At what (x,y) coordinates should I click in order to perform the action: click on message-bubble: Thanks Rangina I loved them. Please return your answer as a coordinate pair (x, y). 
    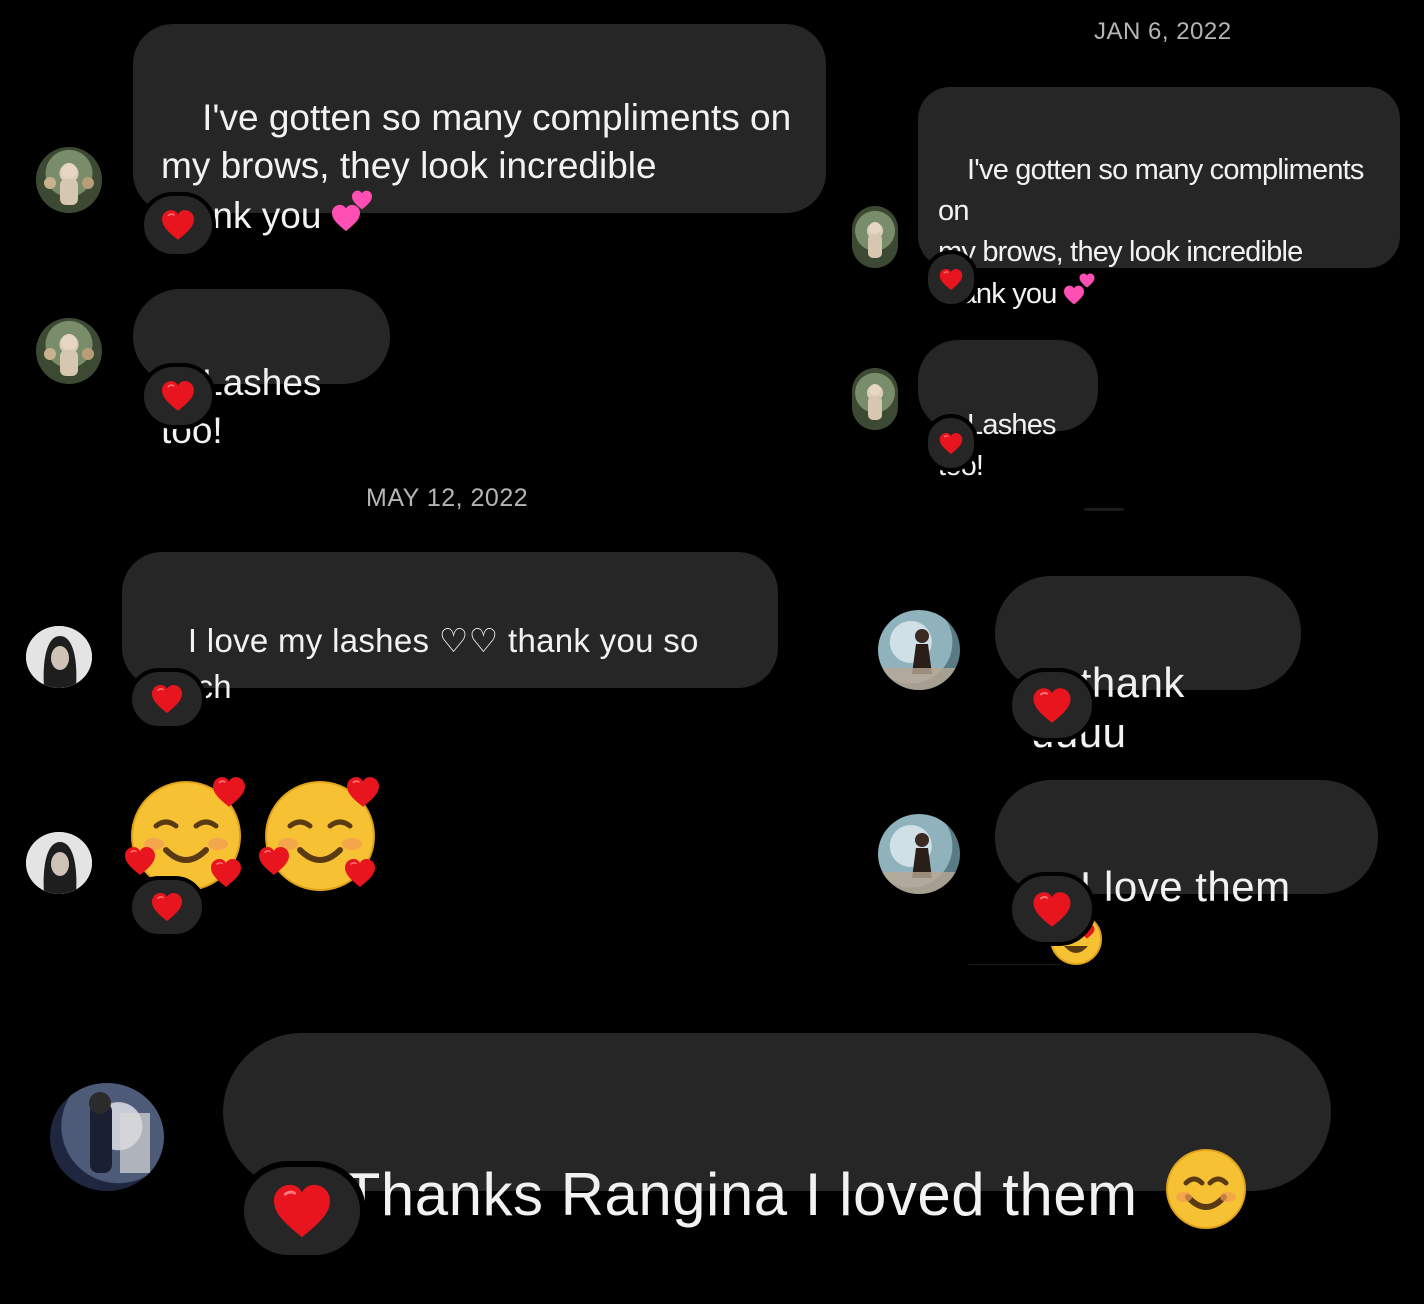
    Looking at the image, I should click on (777, 1131).